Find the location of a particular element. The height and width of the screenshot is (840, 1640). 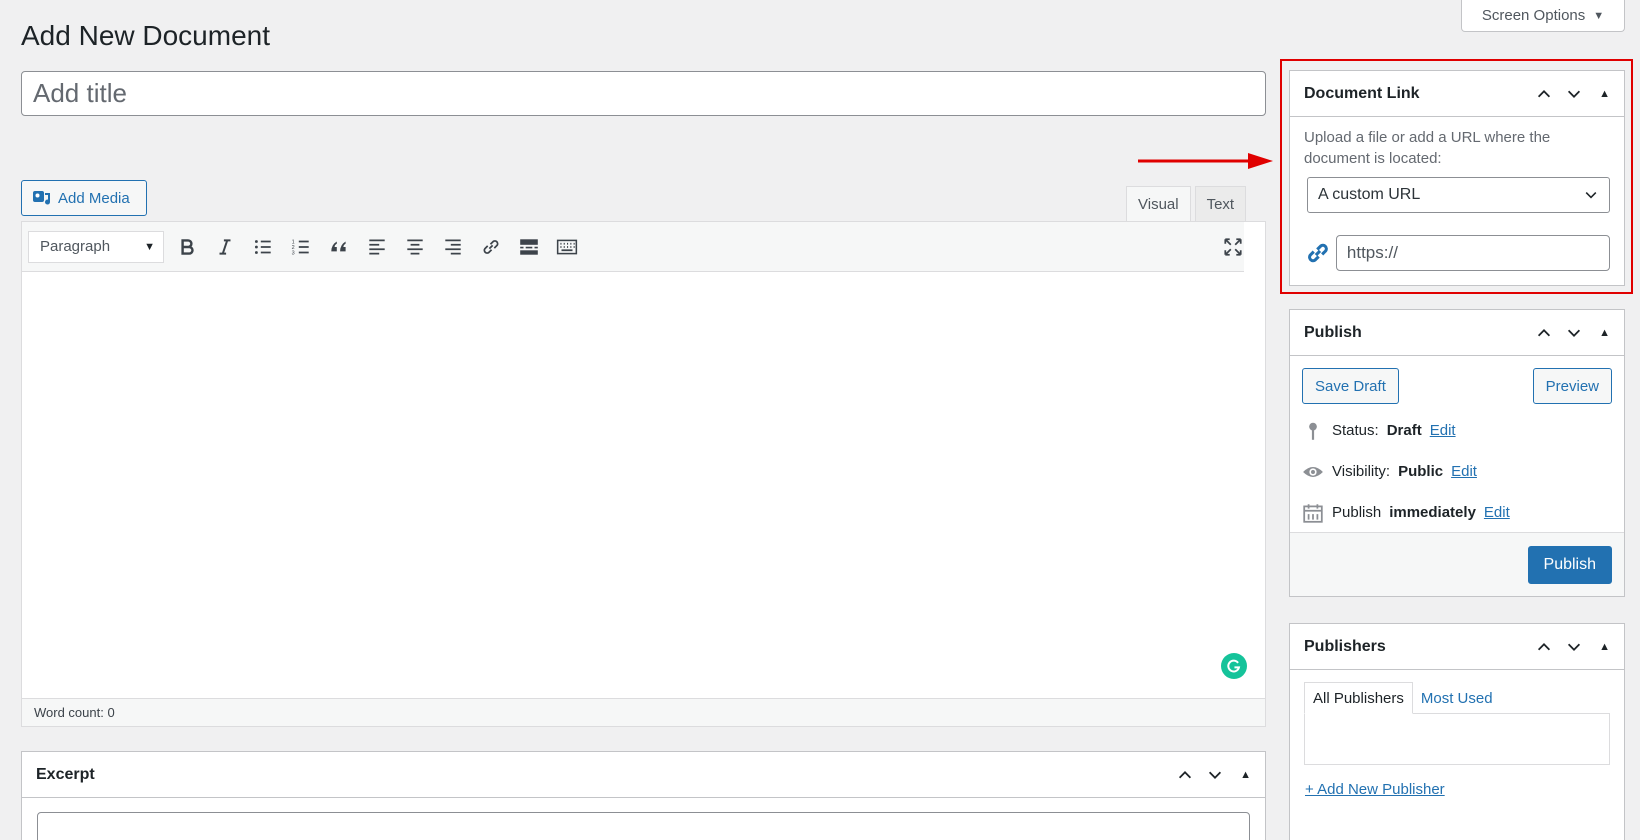

screen-options-button: Screen Options ▼ is located at coordinates (1543, 16).